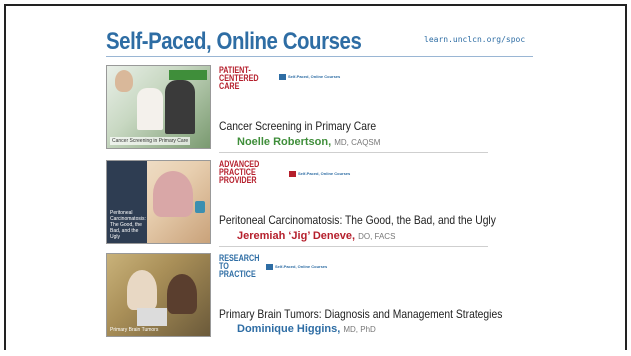 The height and width of the screenshot is (356, 631). I want to click on author-line: Jeremiah ‘Jig’ Deneve, DO, FACS, so click(316, 236).